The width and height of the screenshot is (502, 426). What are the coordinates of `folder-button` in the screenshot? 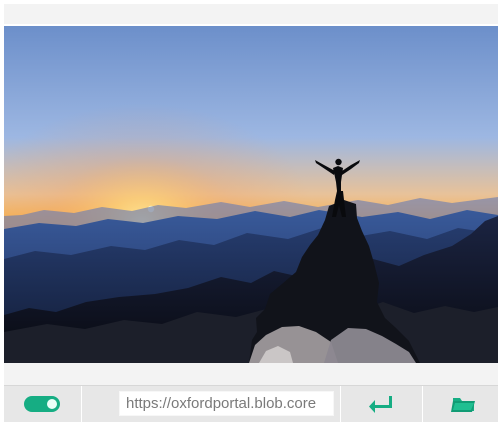 It's located at (464, 404).